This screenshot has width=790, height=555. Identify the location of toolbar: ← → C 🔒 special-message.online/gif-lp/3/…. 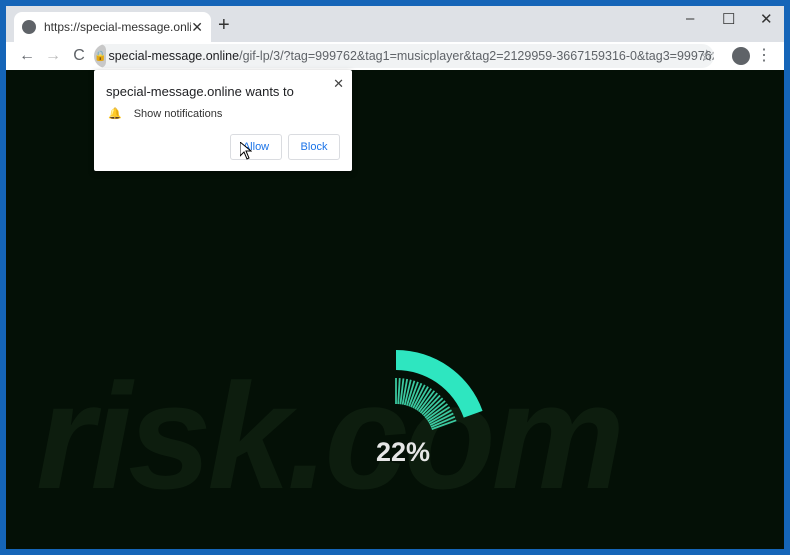
(395, 56).